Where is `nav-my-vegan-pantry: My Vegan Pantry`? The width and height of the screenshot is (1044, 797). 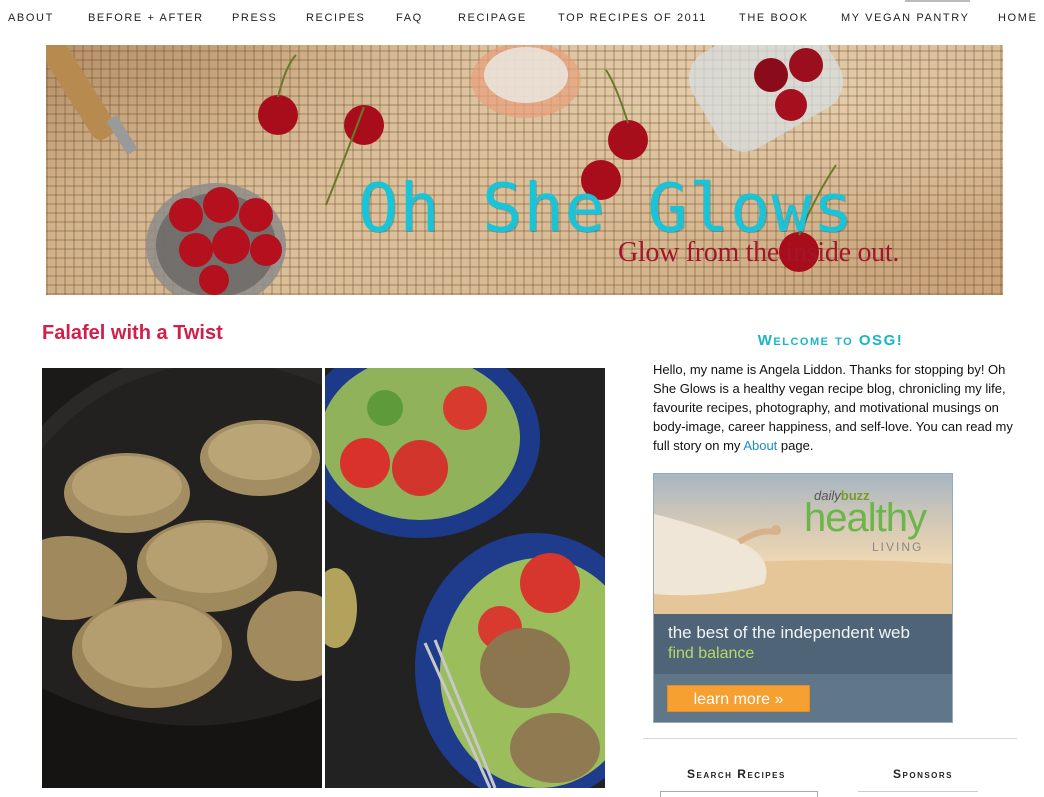 nav-my-vegan-pantry: My Vegan Pantry is located at coordinates (905, 18).